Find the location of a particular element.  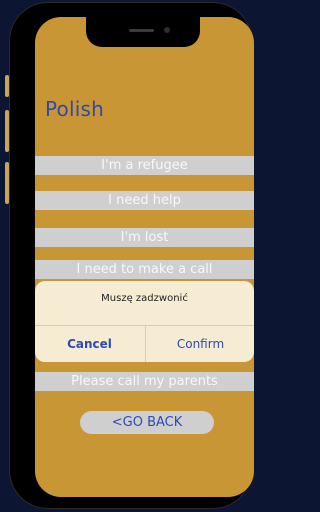

confirm-button: Confirm is located at coordinates (200, 344).